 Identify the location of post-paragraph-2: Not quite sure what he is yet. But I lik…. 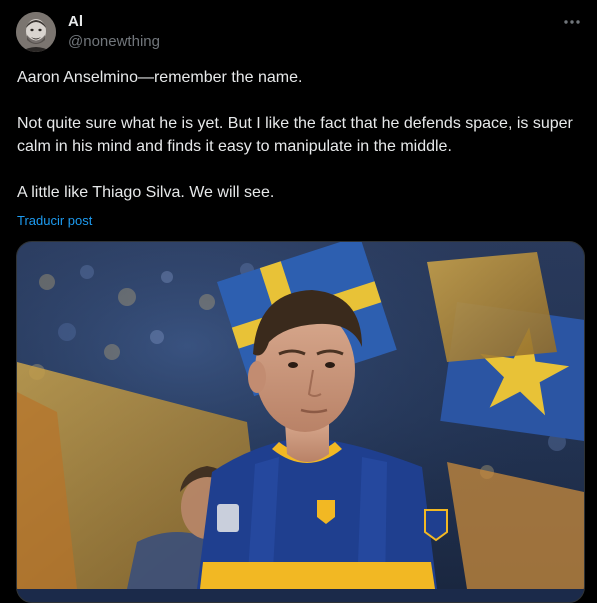
(295, 135).